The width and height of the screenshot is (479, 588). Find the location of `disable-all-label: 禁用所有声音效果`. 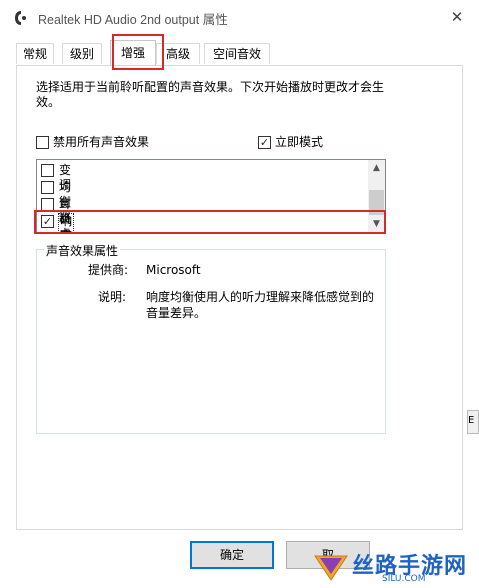

disable-all-label: 禁用所有声音效果 is located at coordinates (101, 142).